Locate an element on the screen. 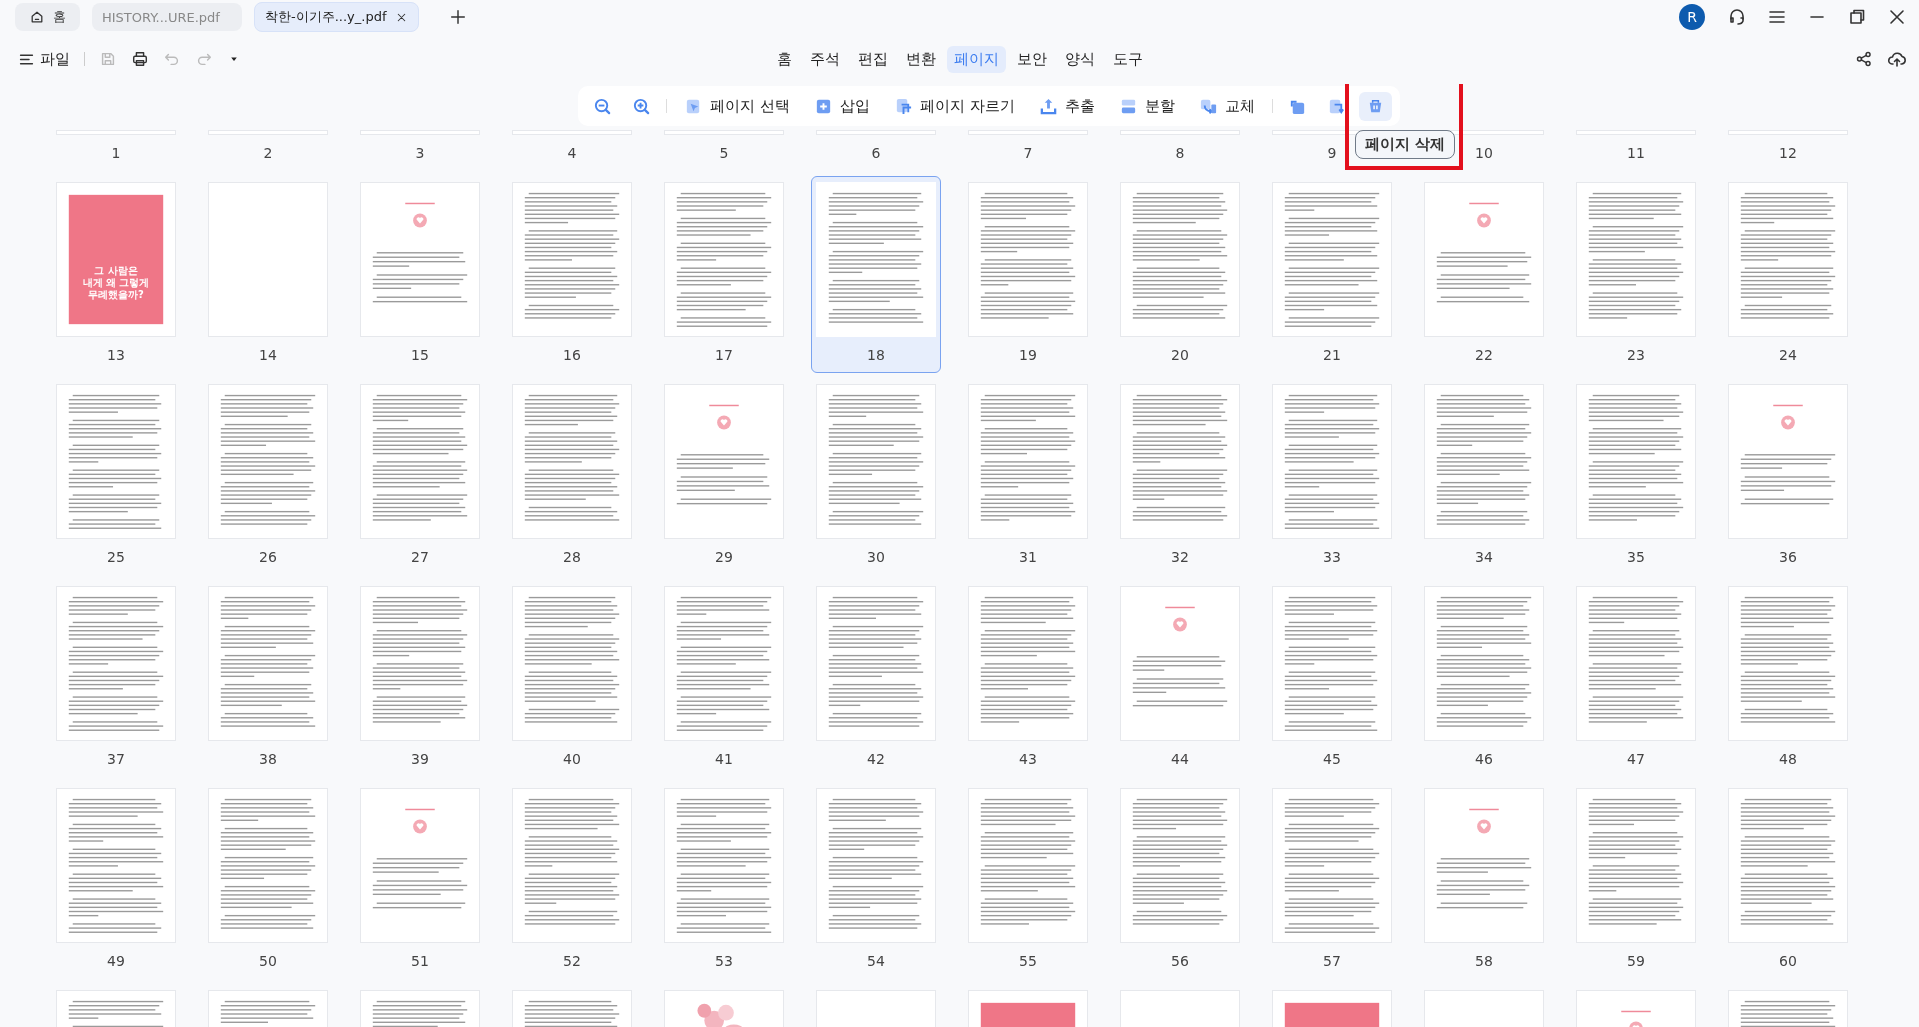  toolbar-button: 분할 is located at coordinates (1146, 106).